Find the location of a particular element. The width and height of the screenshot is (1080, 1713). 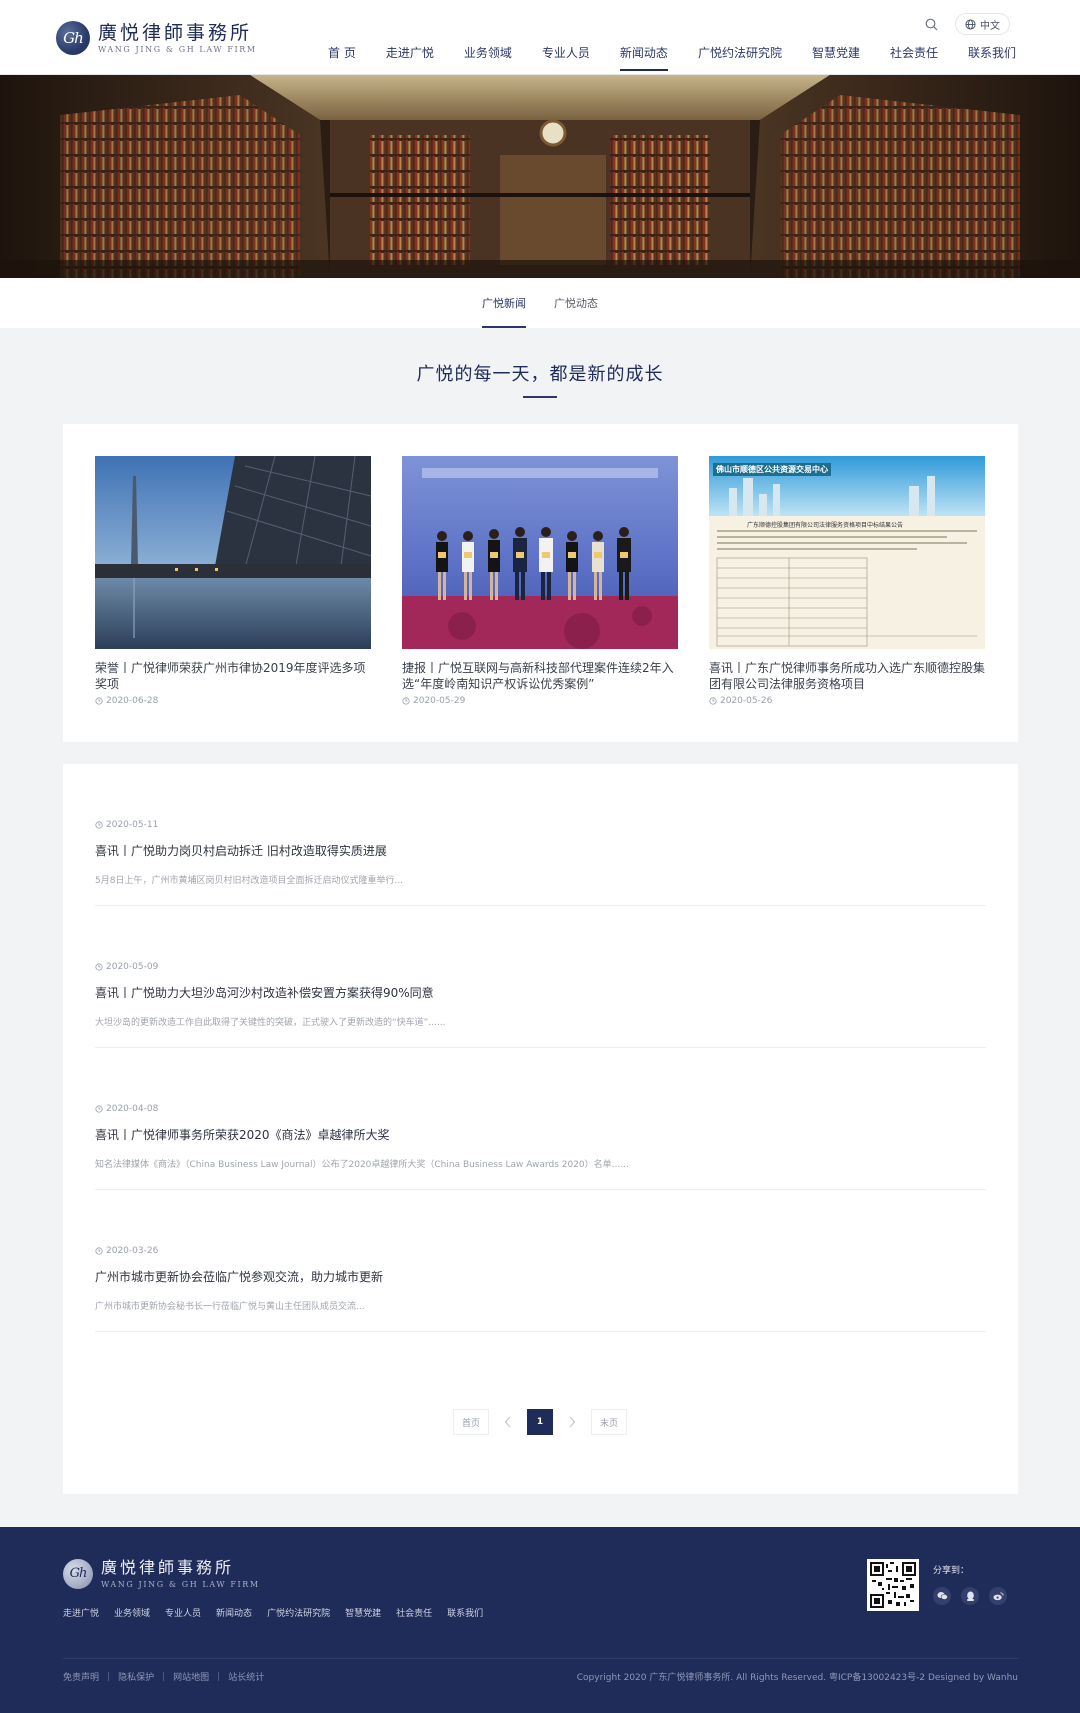

list-item-title: 喜讯丨广悦律师事务所荣获2020《商法》卓越律所大奖 is located at coordinates (242, 1135).